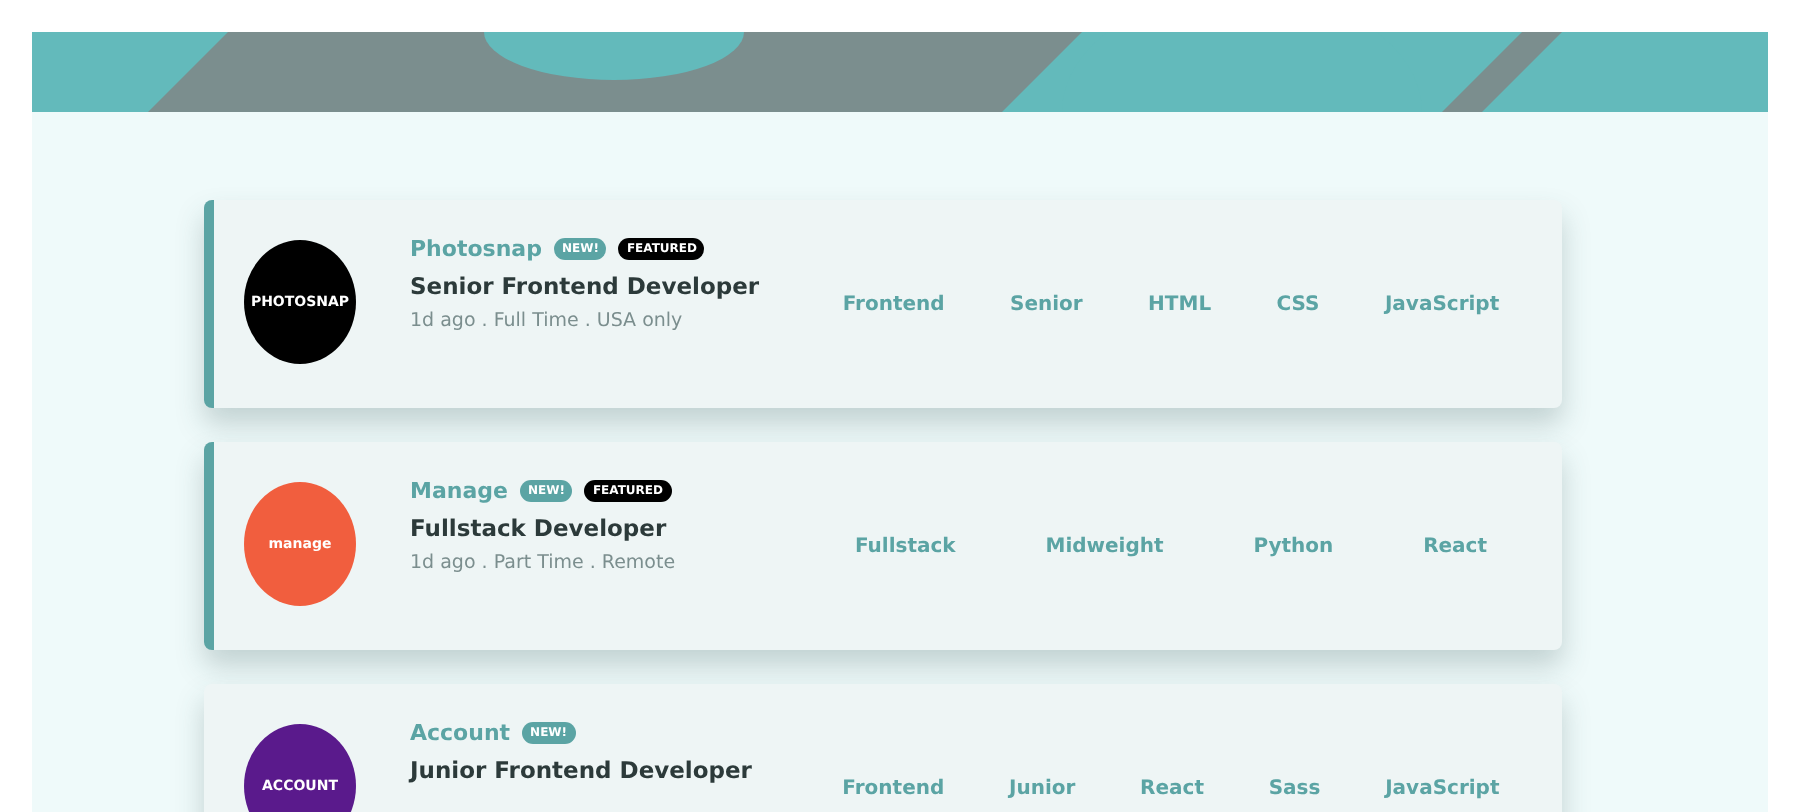 The width and height of the screenshot is (1800, 812). What do you see at coordinates (476, 249) in the screenshot?
I see `company-name: Photosnap` at bounding box center [476, 249].